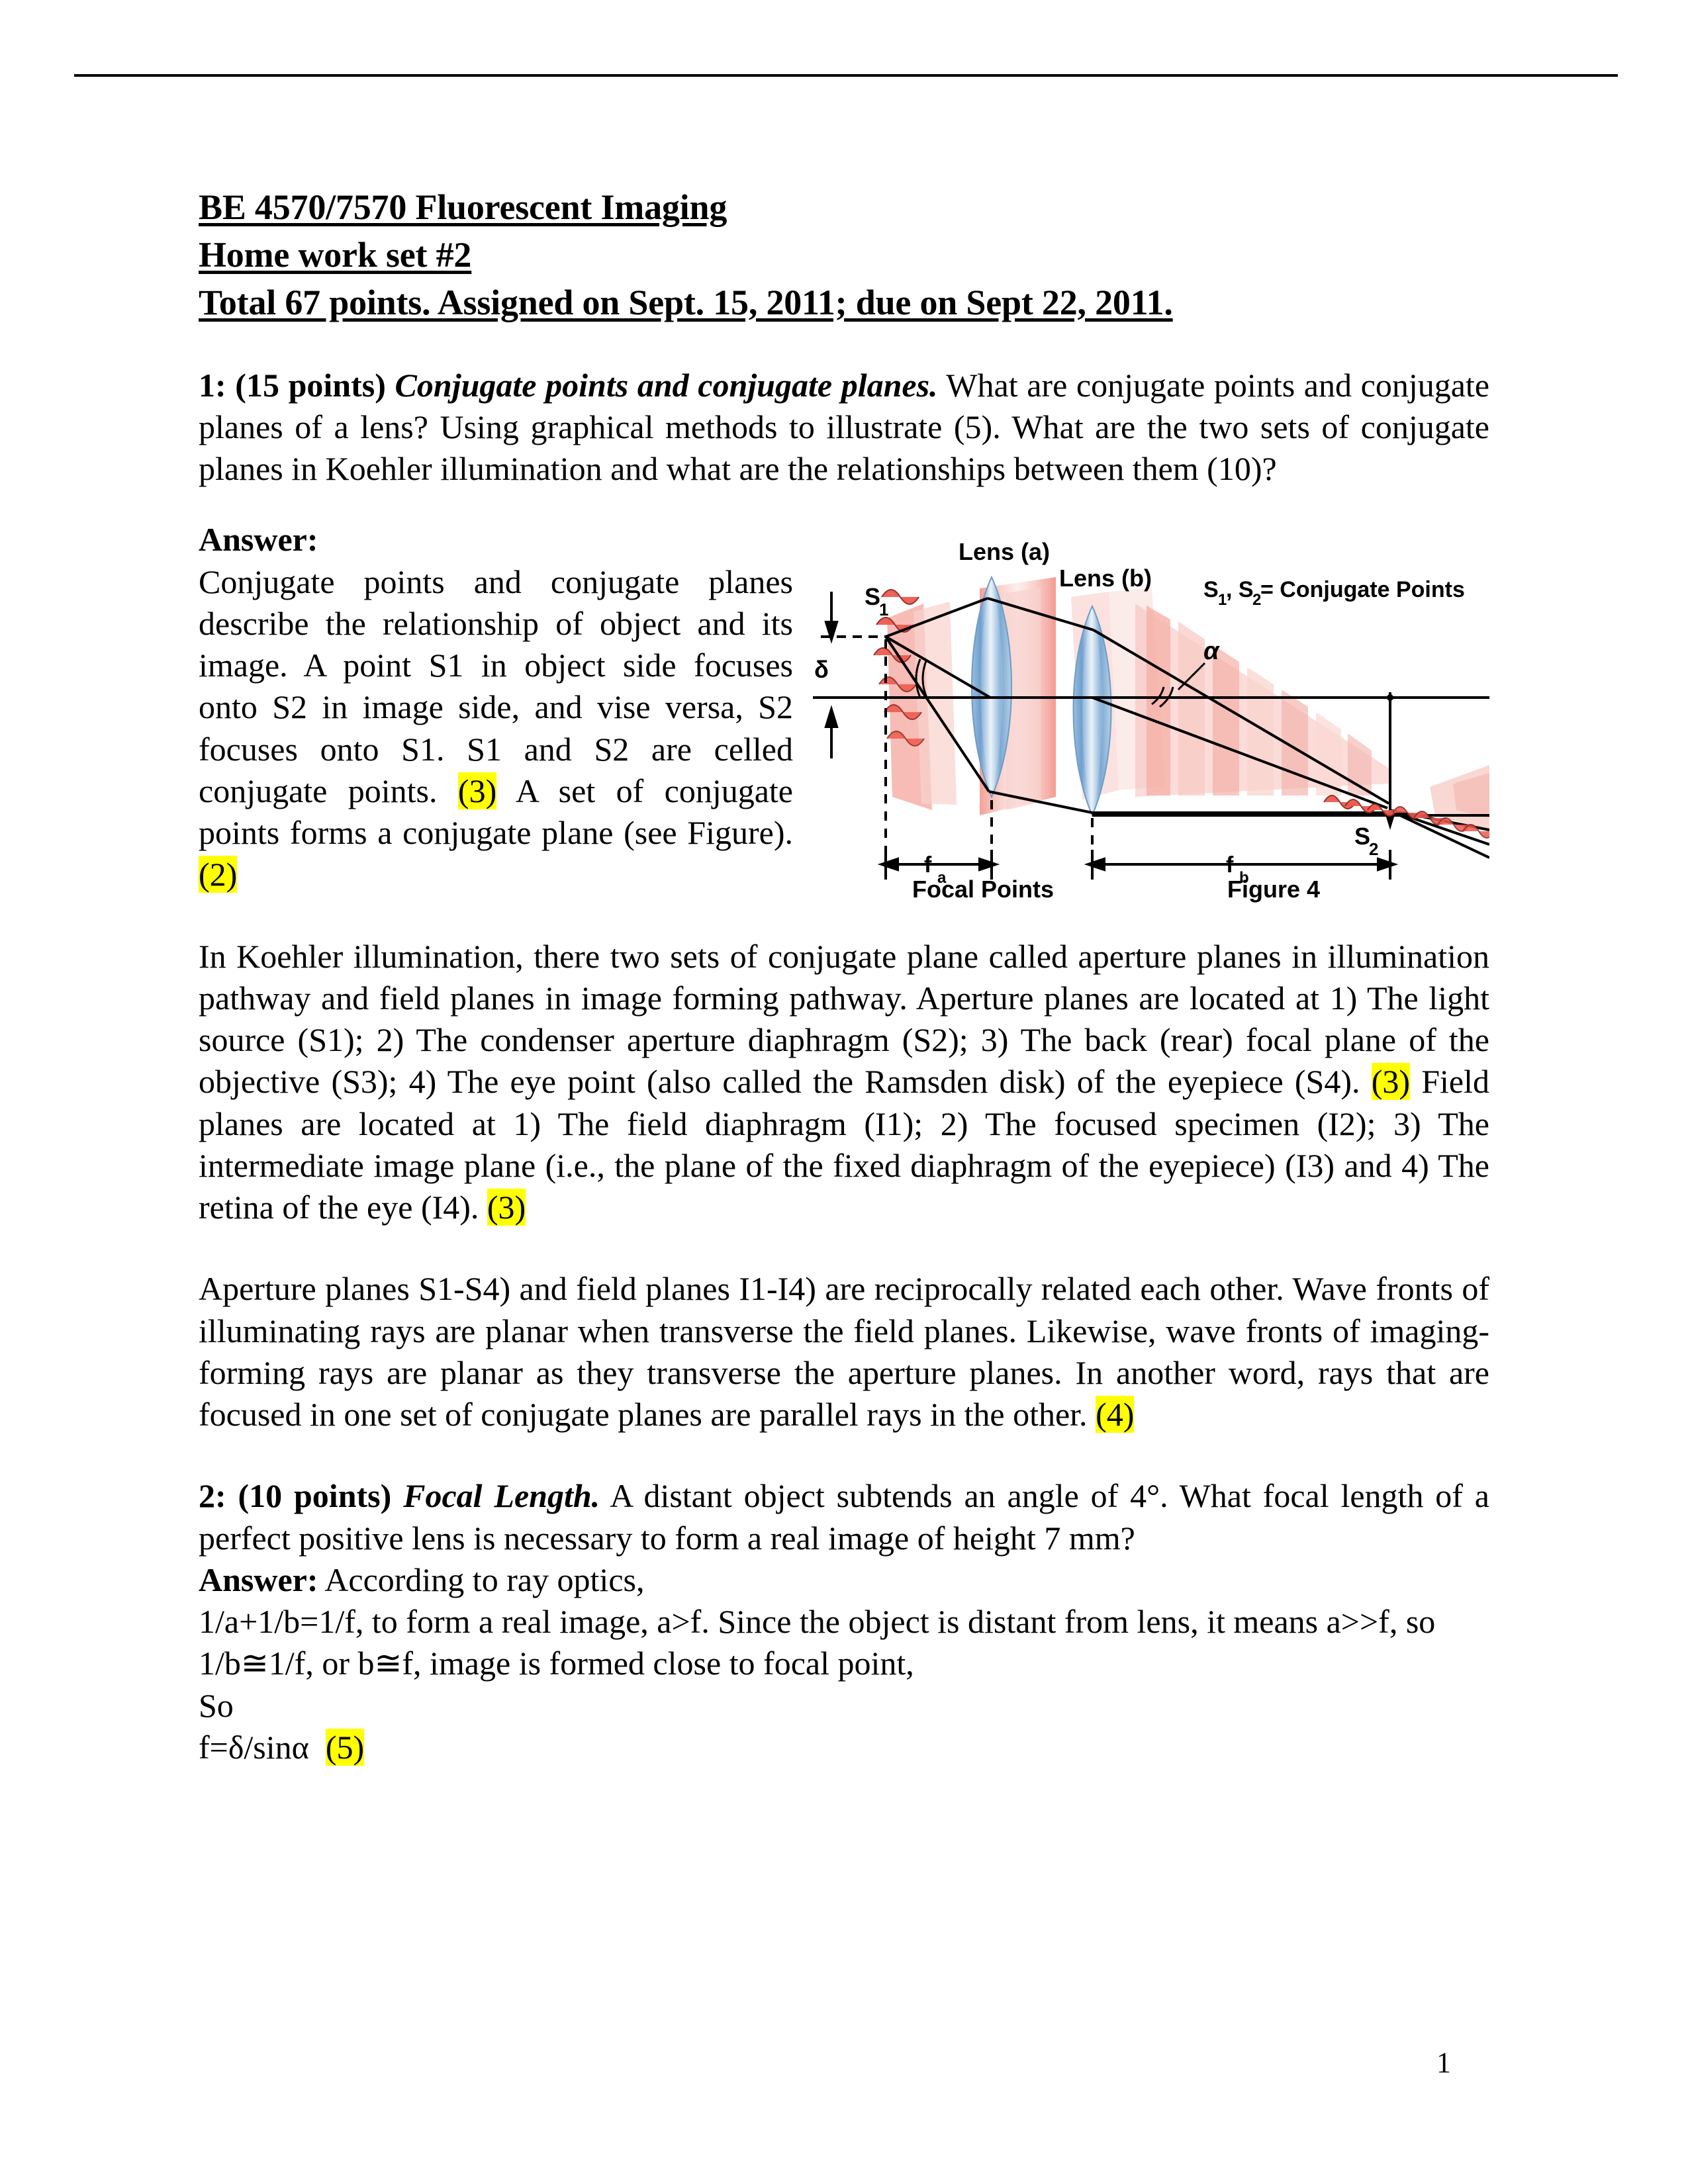 Image resolution: width=1688 pixels, height=2184 pixels. I want to click on title-line-course: BE 4570/7570 Fluorescent Imaging, so click(463, 207).